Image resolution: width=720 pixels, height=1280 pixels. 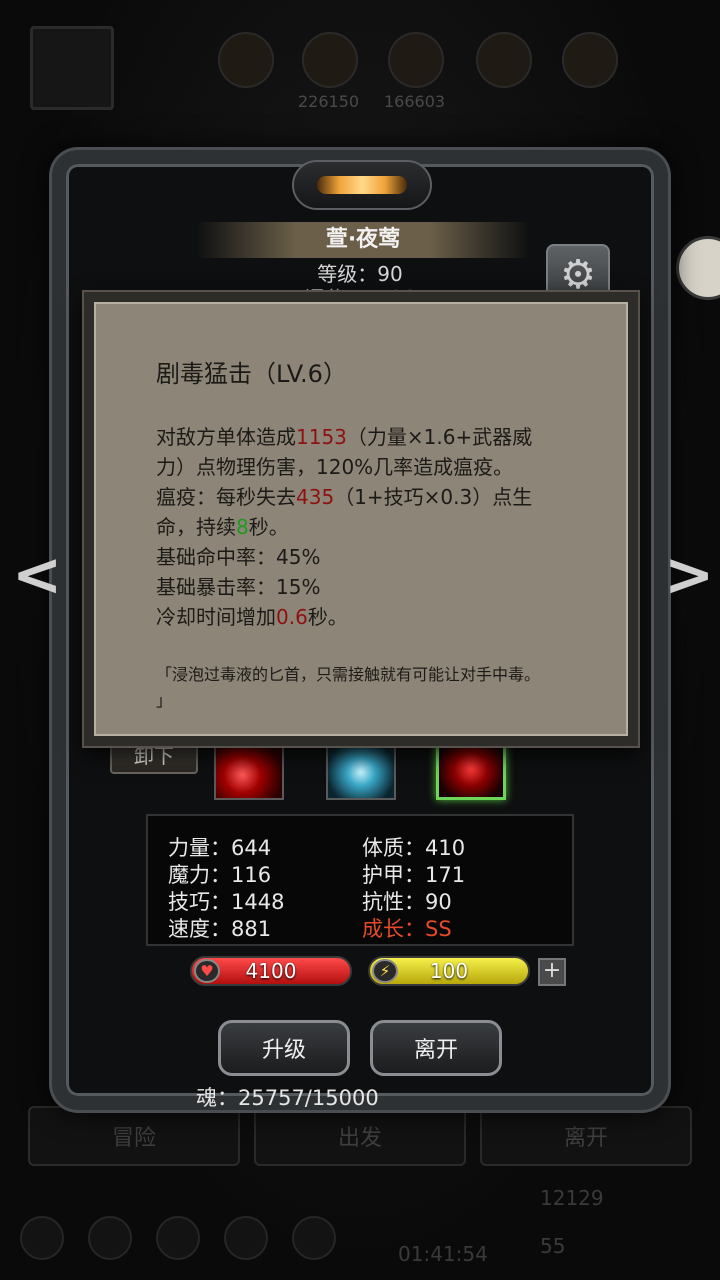 I want to click on nav-depart-button: 出发, so click(x=360, y=1136).